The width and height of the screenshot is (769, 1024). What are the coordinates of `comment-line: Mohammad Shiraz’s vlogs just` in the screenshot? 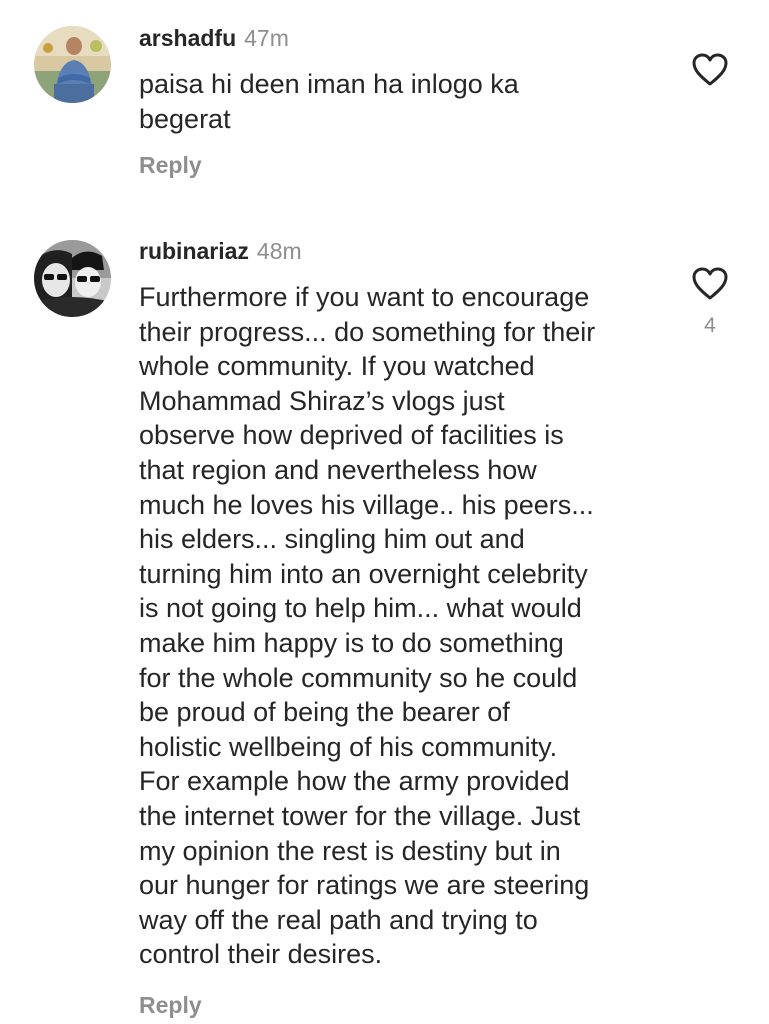 It's located at (322, 400).